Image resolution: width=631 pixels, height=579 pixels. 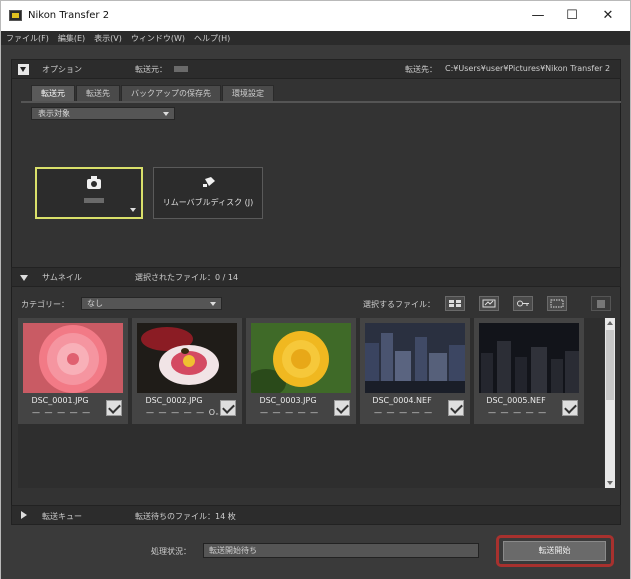 I want to click on minimize-button: —, so click(x=538, y=16).